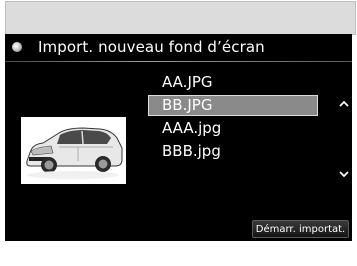 The width and height of the screenshot is (357, 266). Describe the element at coordinates (233, 151) in the screenshot. I see `file-item: BBB.jpg` at that location.